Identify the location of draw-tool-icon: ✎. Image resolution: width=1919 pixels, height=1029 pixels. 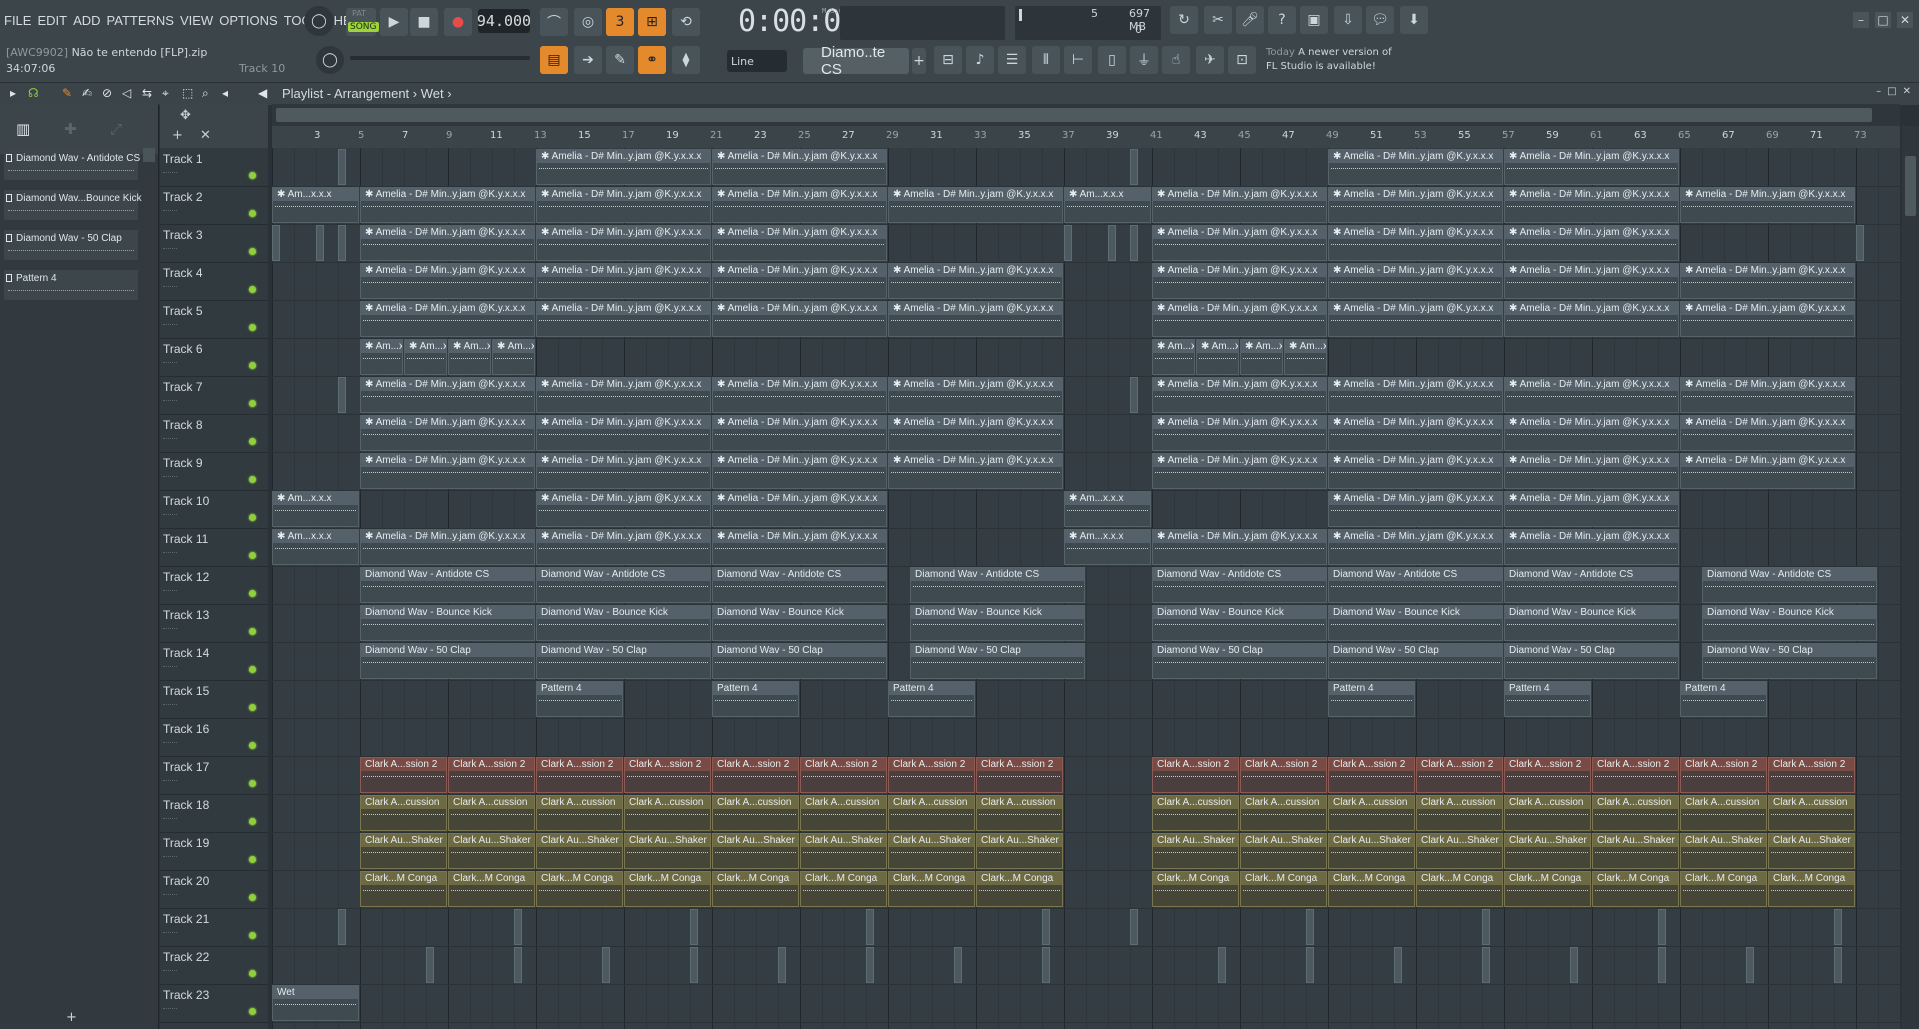
(67, 93).